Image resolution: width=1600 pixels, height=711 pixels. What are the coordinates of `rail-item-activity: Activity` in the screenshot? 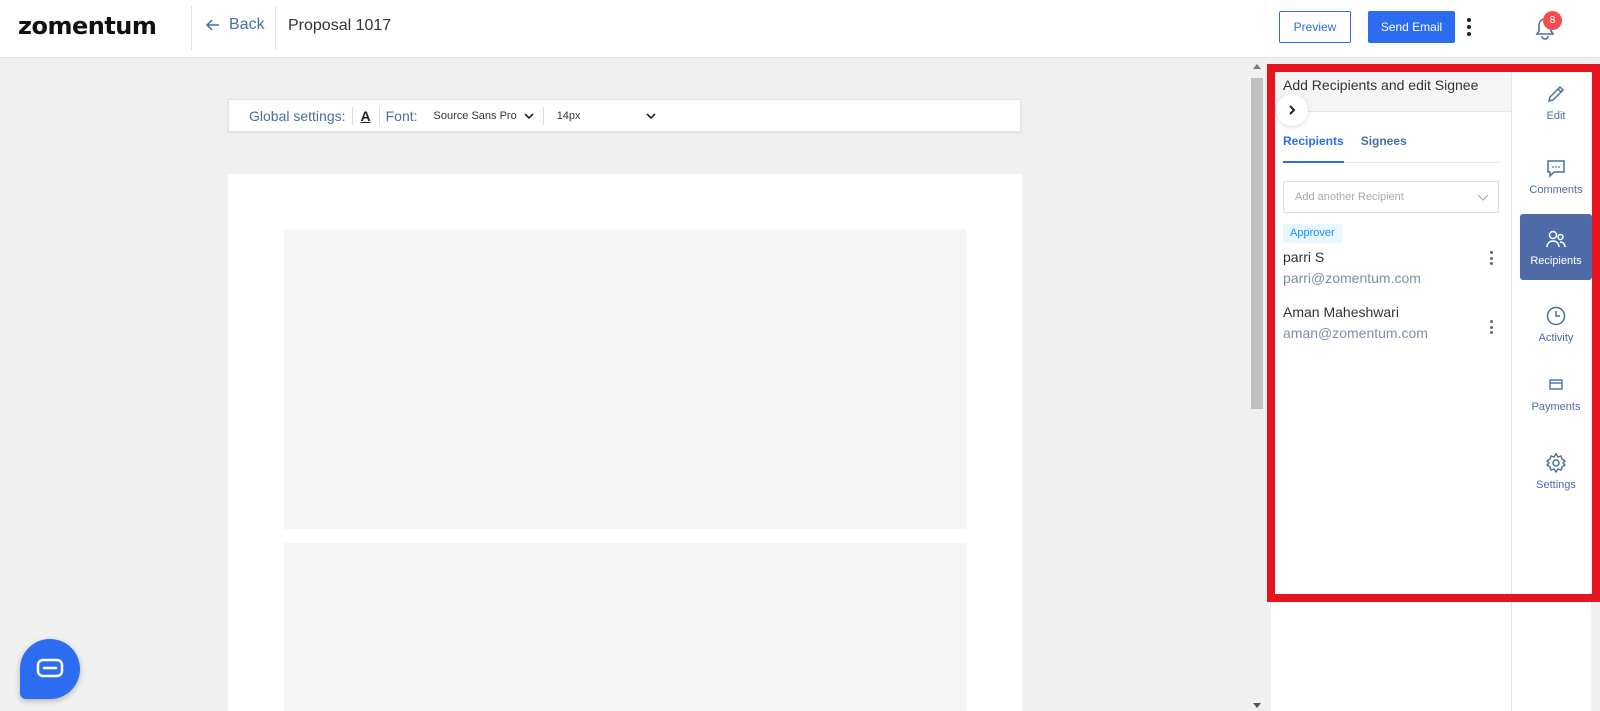 It's located at (1556, 324).